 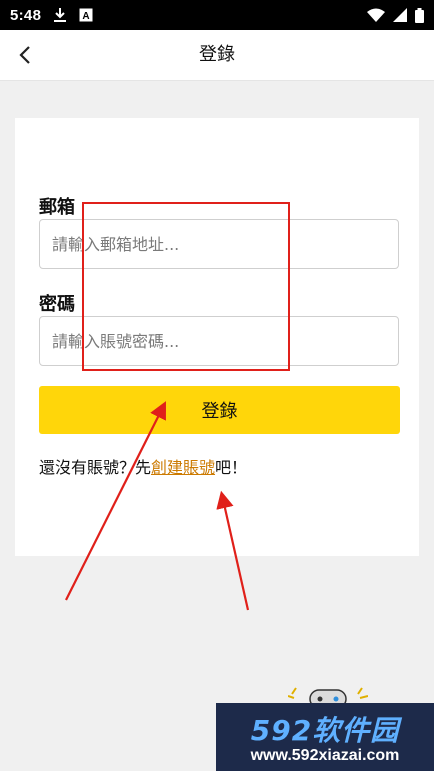 What do you see at coordinates (376, 15) in the screenshot?
I see `wifi-icon` at bounding box center [376, 15].